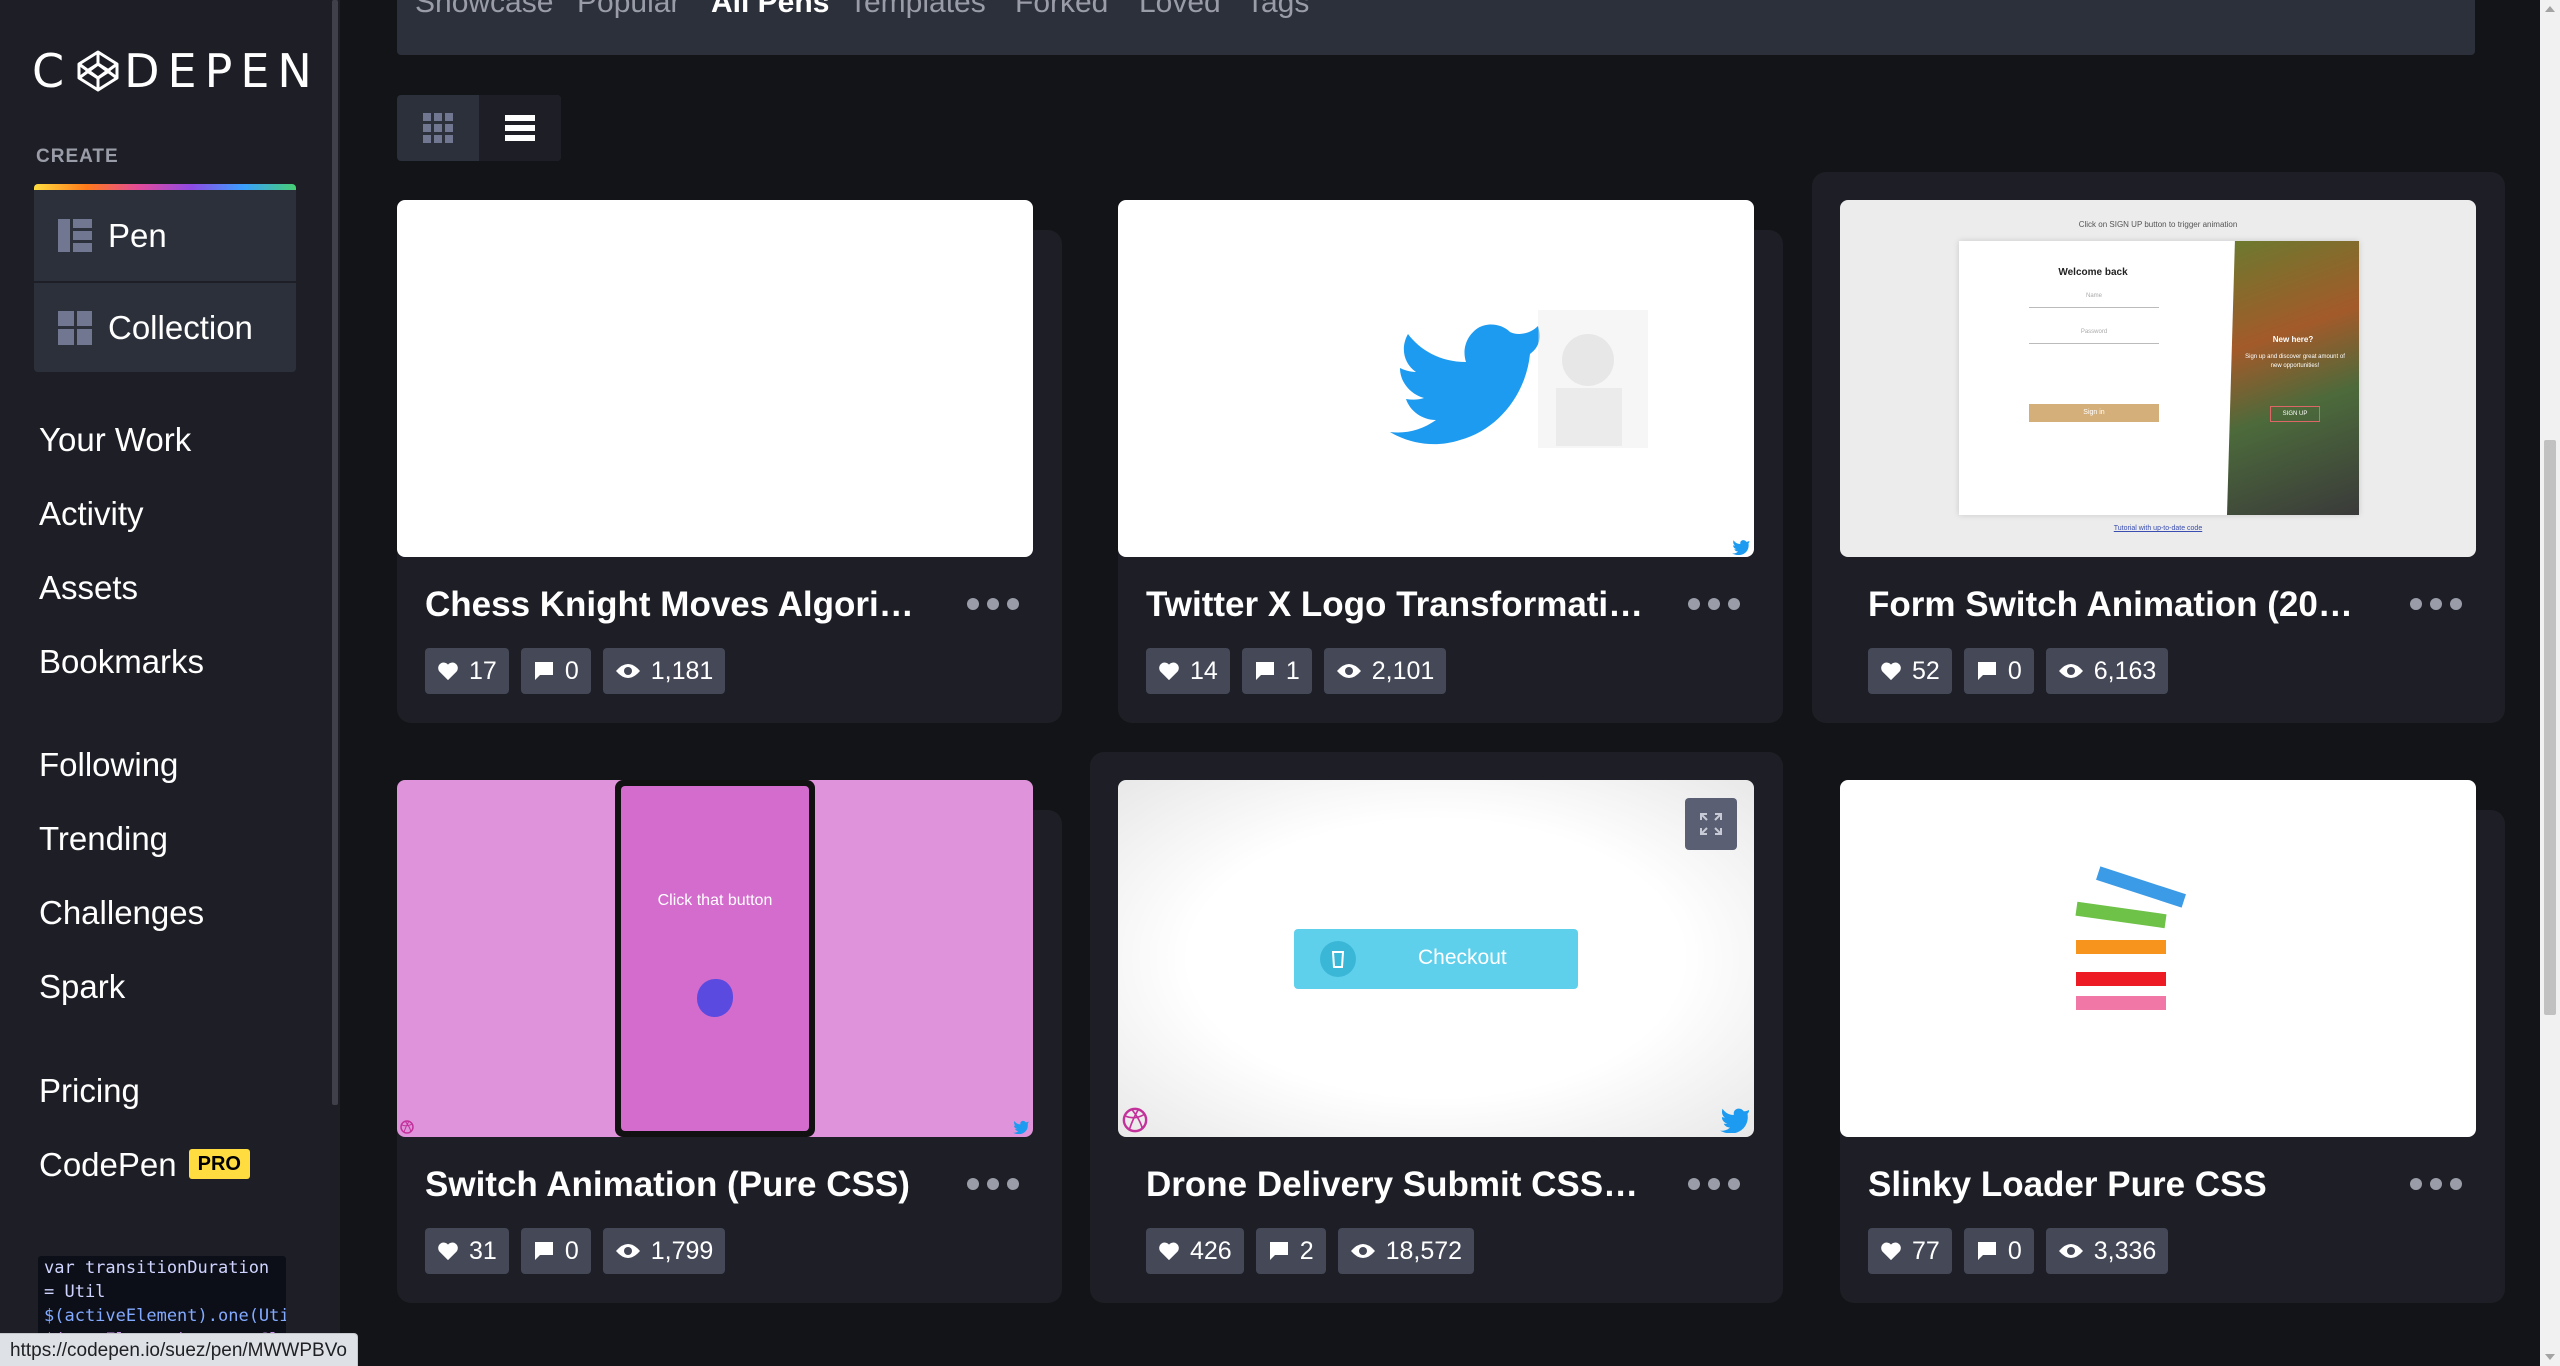 This screenshot has height=1366, width=2560. Describe the element at coordinates (176, 71) in the screenshot. I see `codepen-logo: C DEPEN` at that location.